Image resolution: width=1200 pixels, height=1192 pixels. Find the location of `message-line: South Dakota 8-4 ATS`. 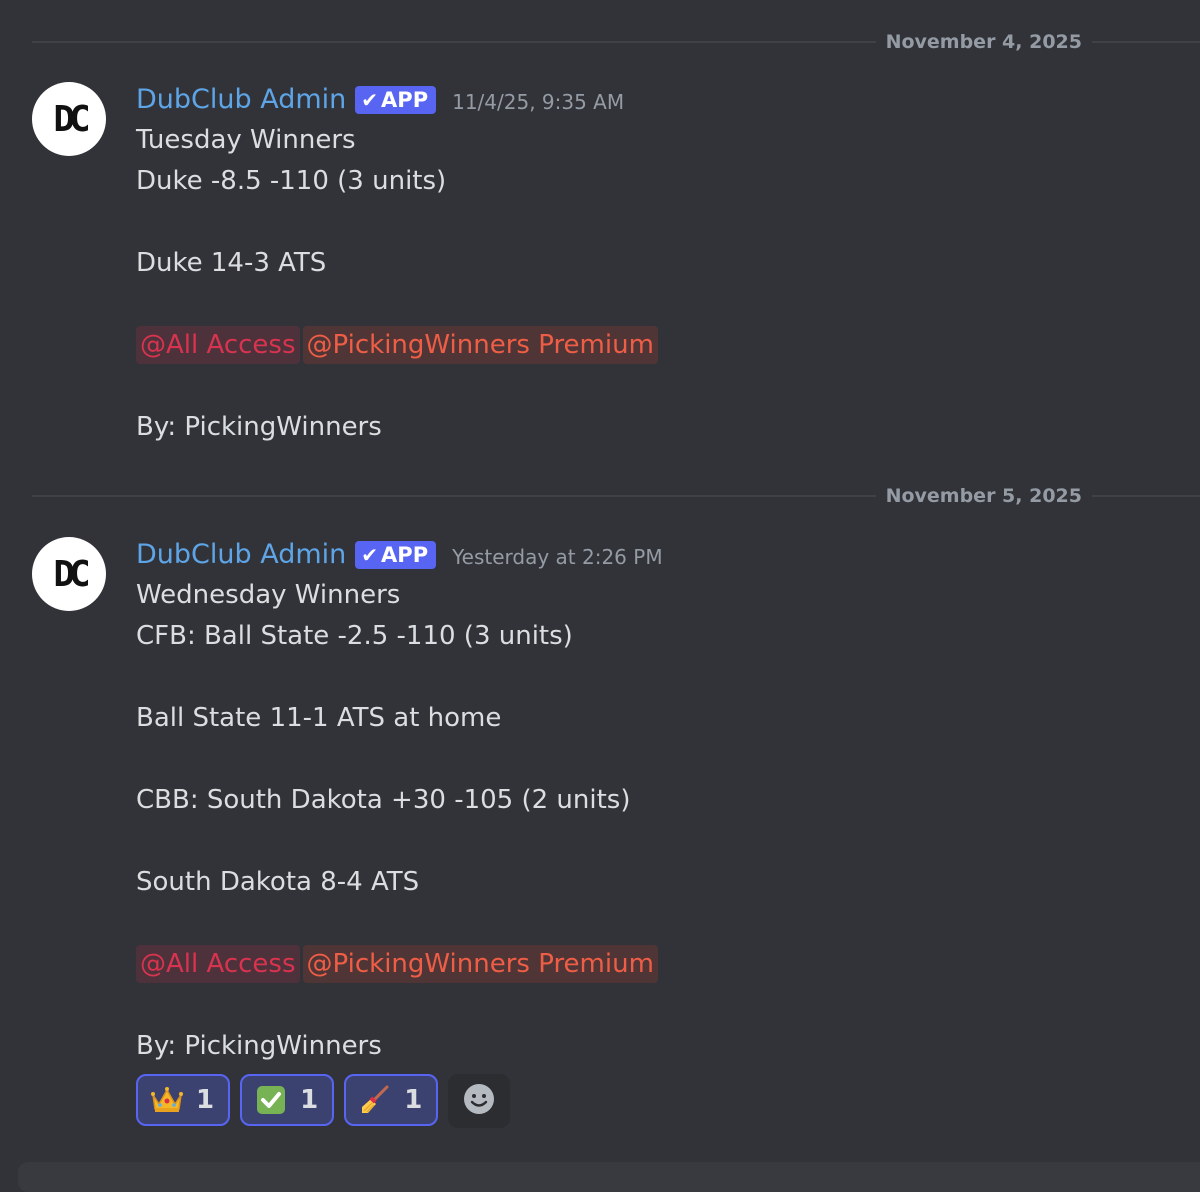

message-line: South Dakota 8-4 ATS is located at coordinates (278, 882).